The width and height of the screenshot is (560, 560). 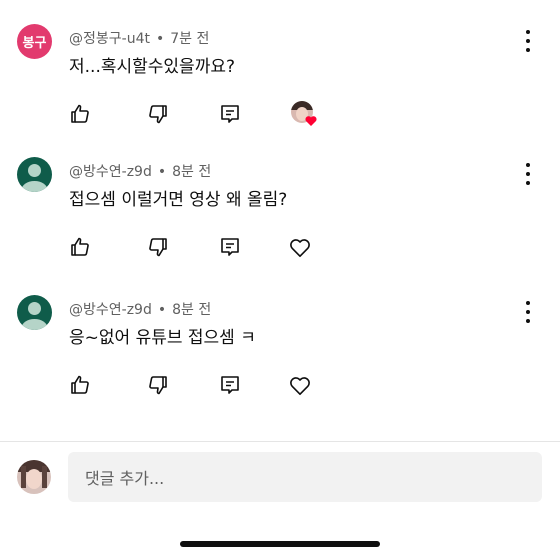 I want to click on comment-meta: @정봉구-u4t • 7분 전, so click(x=139, y=38).